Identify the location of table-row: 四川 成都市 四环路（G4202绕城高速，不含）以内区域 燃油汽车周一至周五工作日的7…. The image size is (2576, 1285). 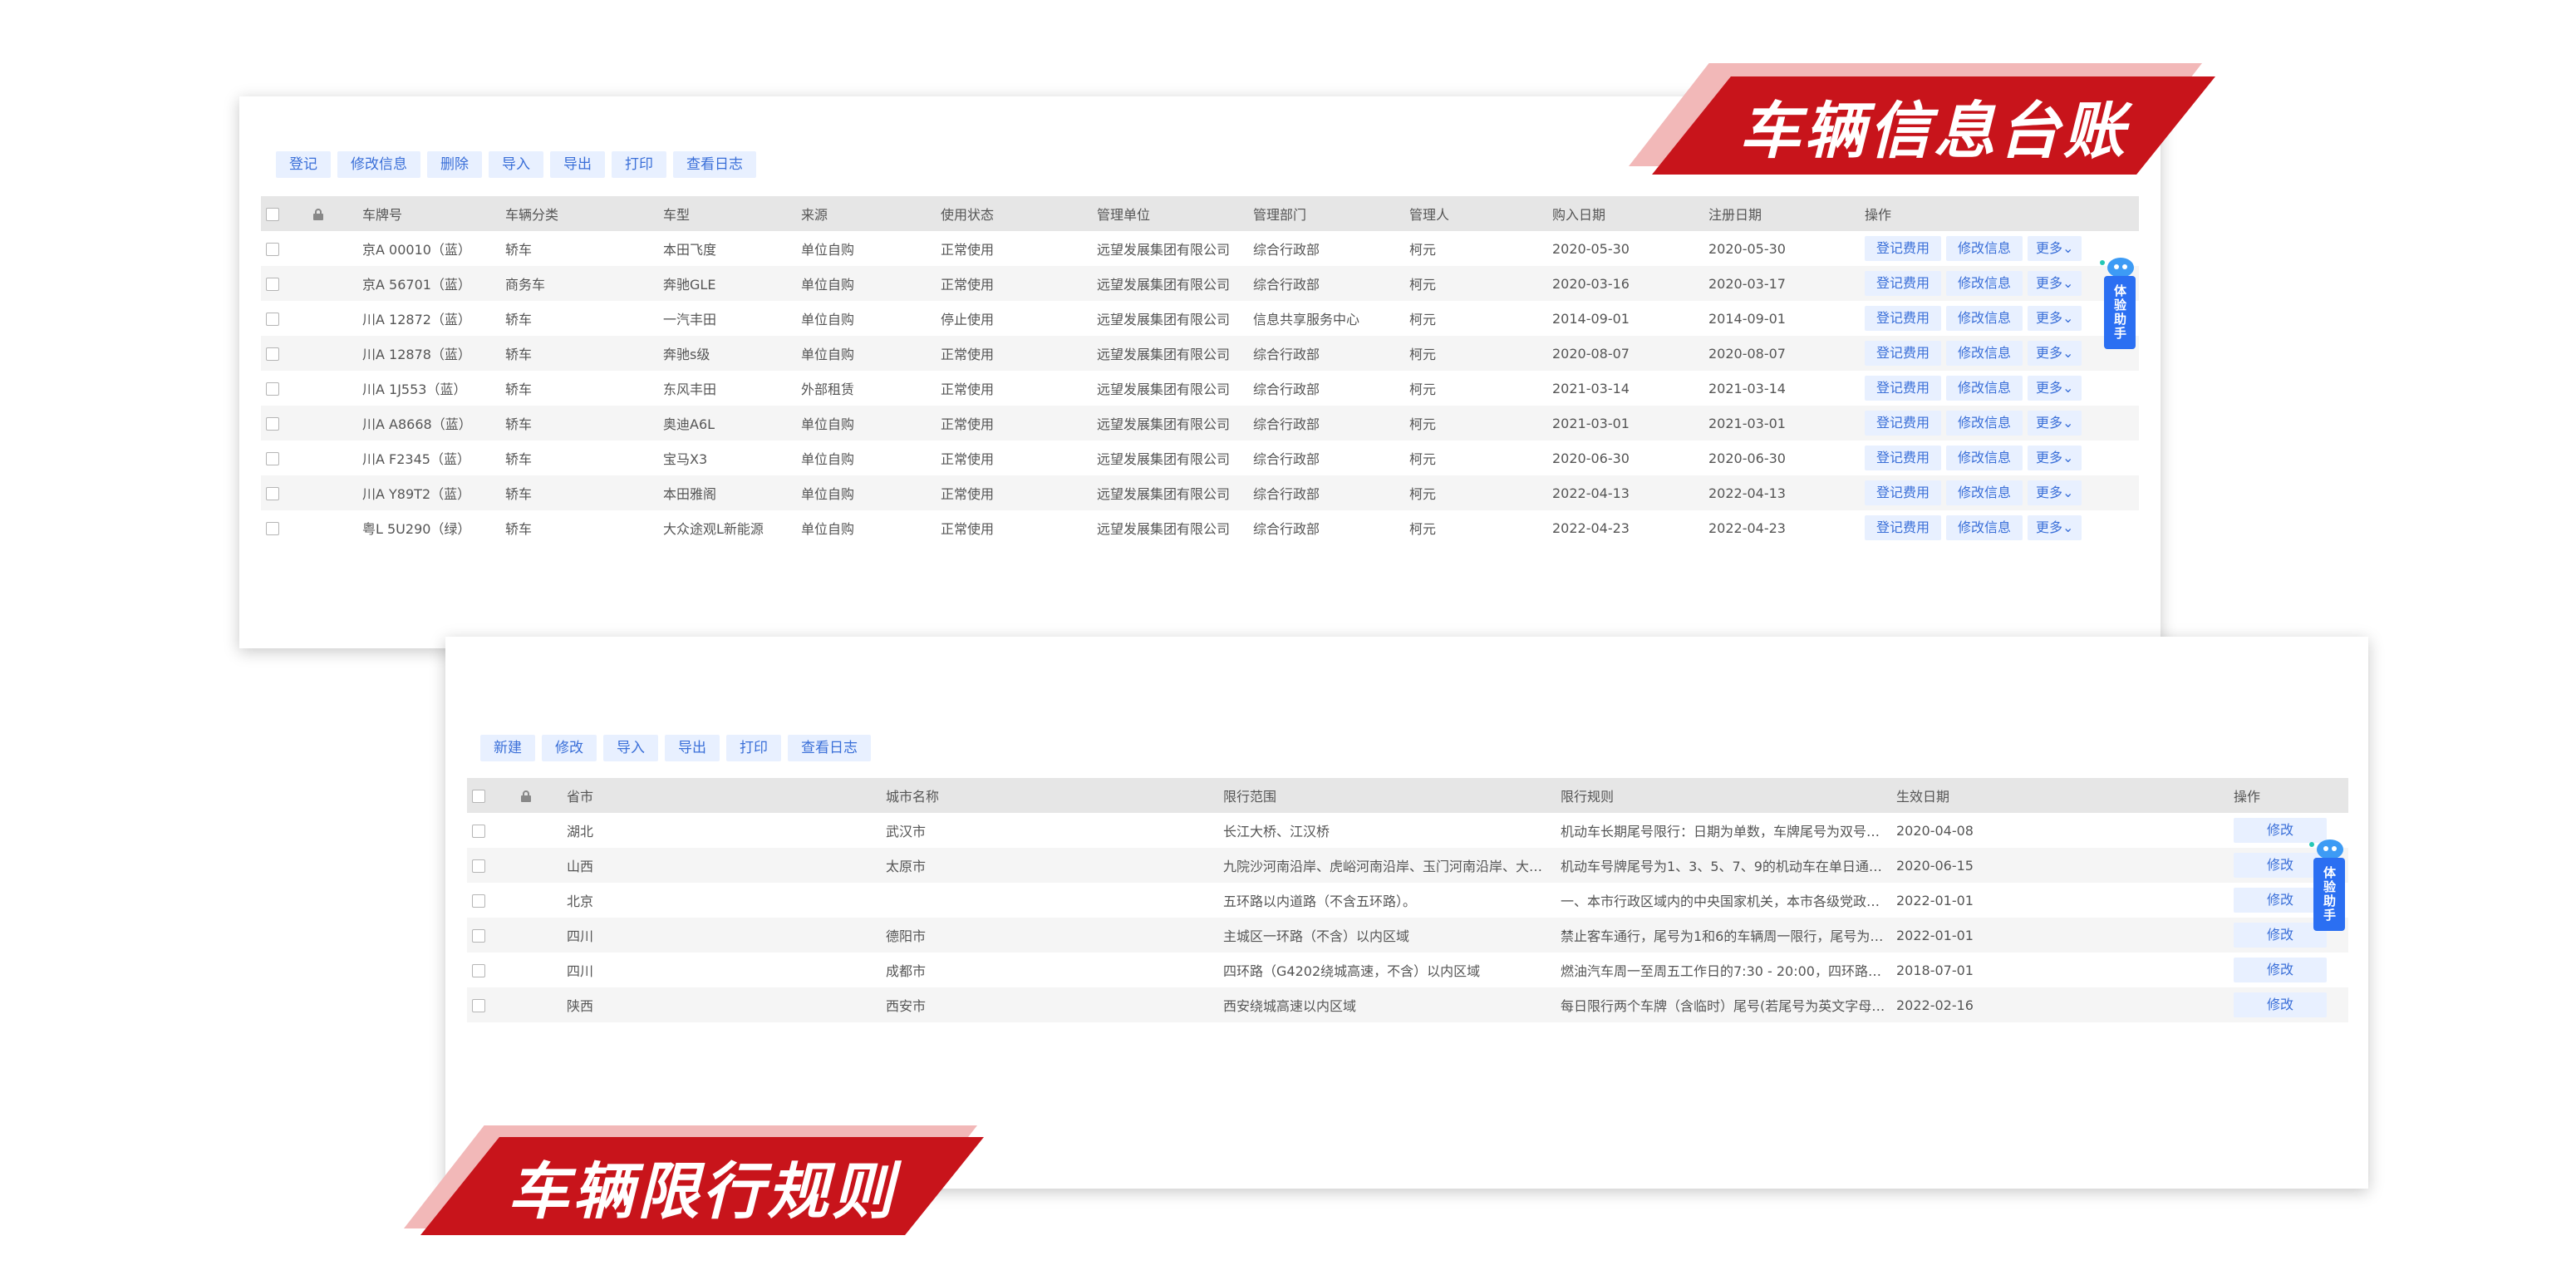
(1407, 970).